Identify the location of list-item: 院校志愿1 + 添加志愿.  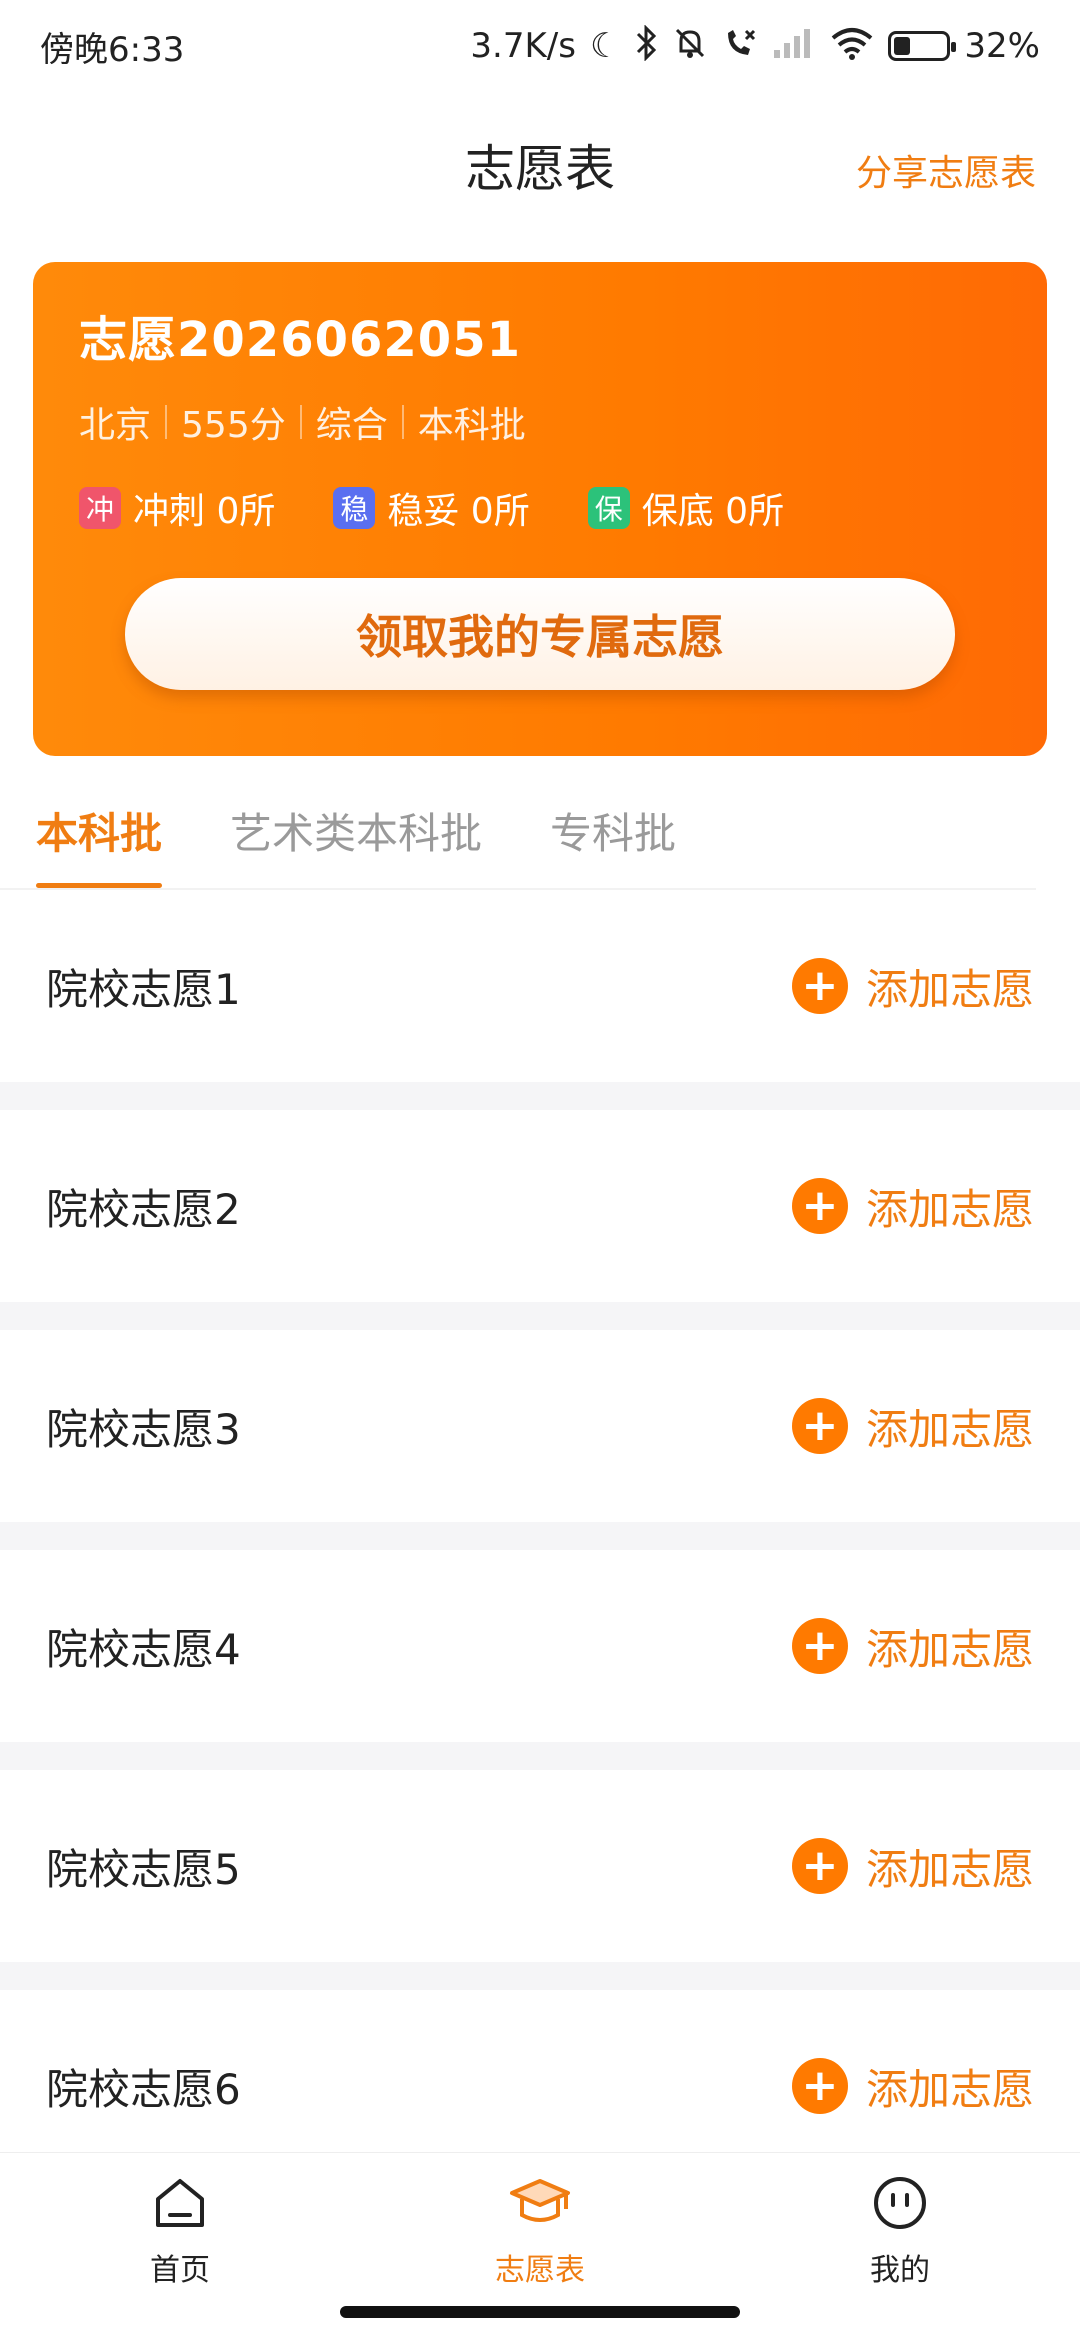
(540, 986).